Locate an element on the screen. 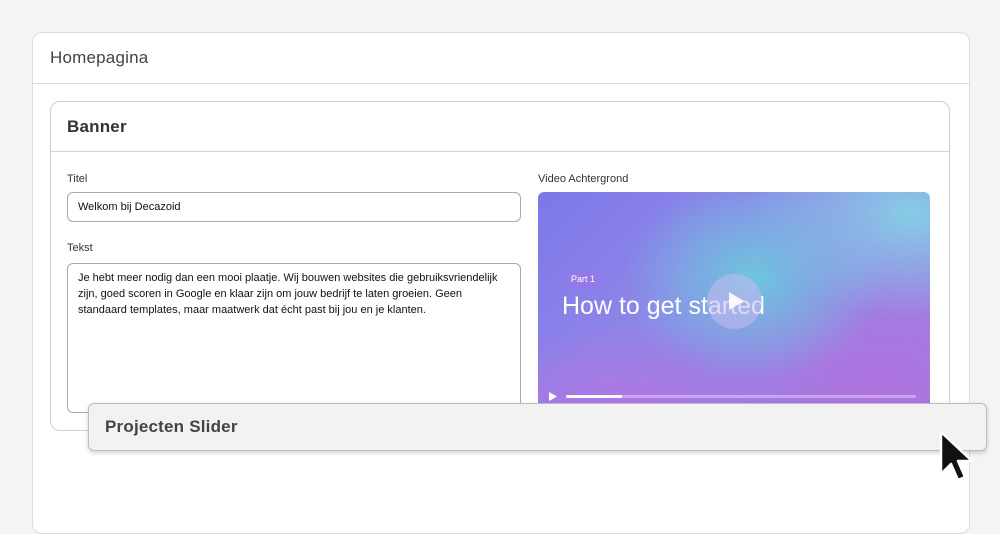  video-controls is located at coordinates (734, 397).